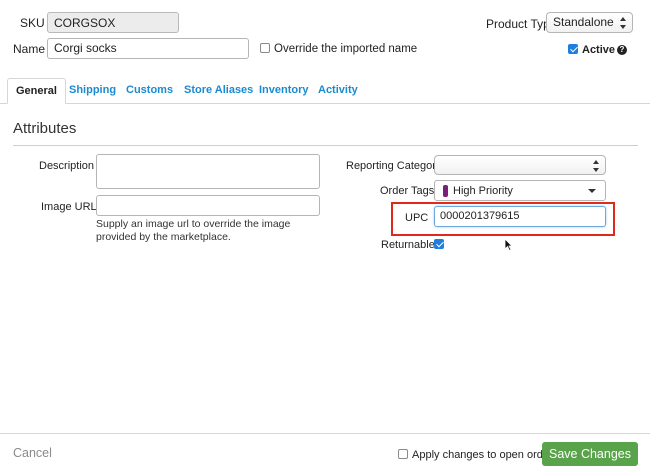  What do you see at coordinates (113, 22) in the screenshot?
I see `sku-field: CORGSOX` at bounding box center [113, 22].